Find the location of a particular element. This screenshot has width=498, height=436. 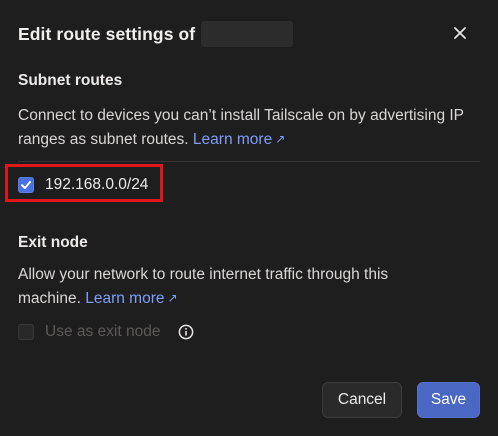

close-icon is located at coordinates (460, 33).